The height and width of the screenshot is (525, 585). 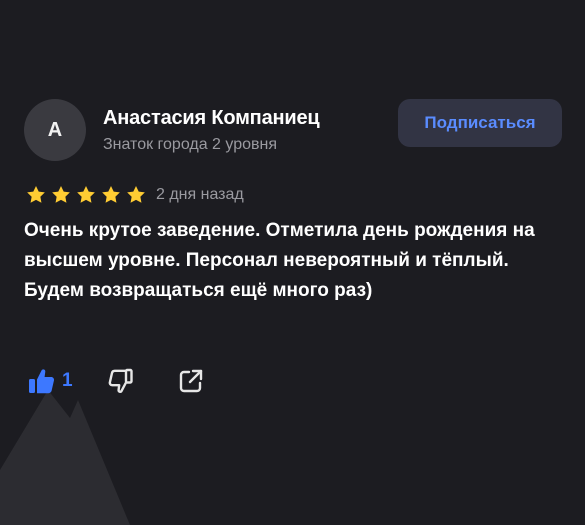 I want to click on like-count: 1, so click(x=67, y=380).